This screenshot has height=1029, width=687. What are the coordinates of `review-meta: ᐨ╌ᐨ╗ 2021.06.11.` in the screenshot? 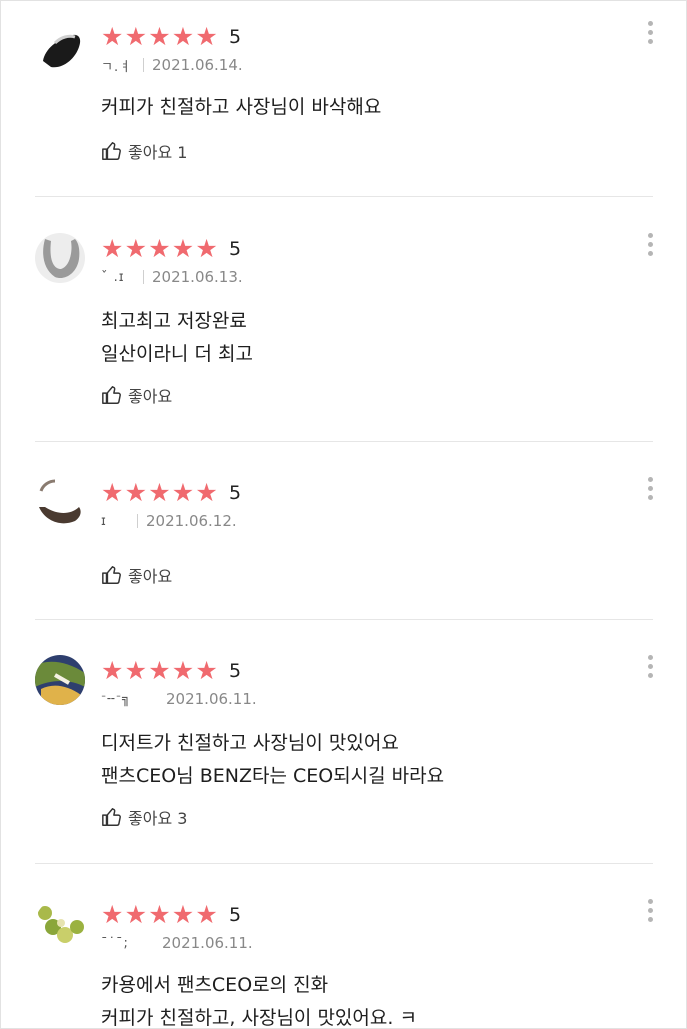 It's located at (179, 699).